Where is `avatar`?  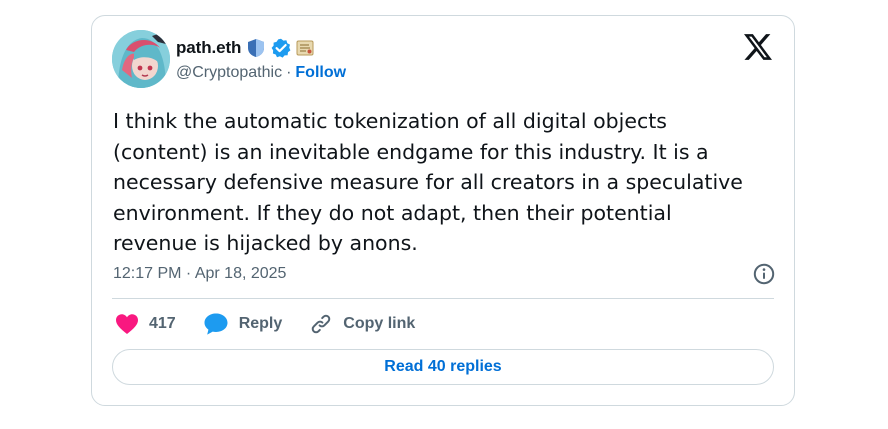 avatar is located at coordinates (141, 59).